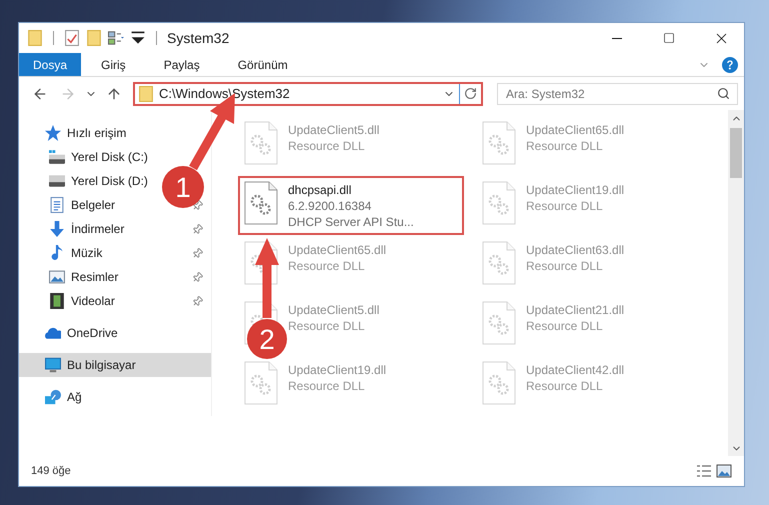  What do you see at coordinates (723, 93) in the screenshot?
I see `search-icon` at bounding box center [723, 93].